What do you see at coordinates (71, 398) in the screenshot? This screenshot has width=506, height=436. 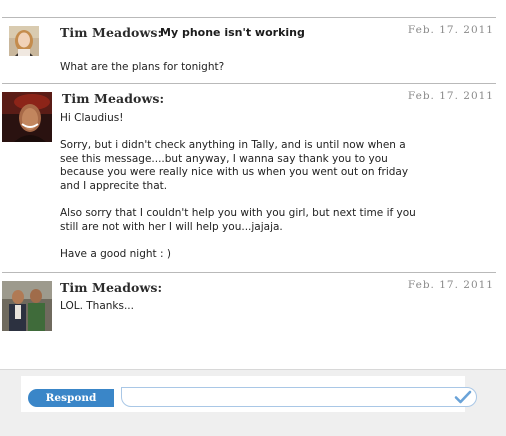 I see `respond-button: Respond` at bounding box center [71, 398].